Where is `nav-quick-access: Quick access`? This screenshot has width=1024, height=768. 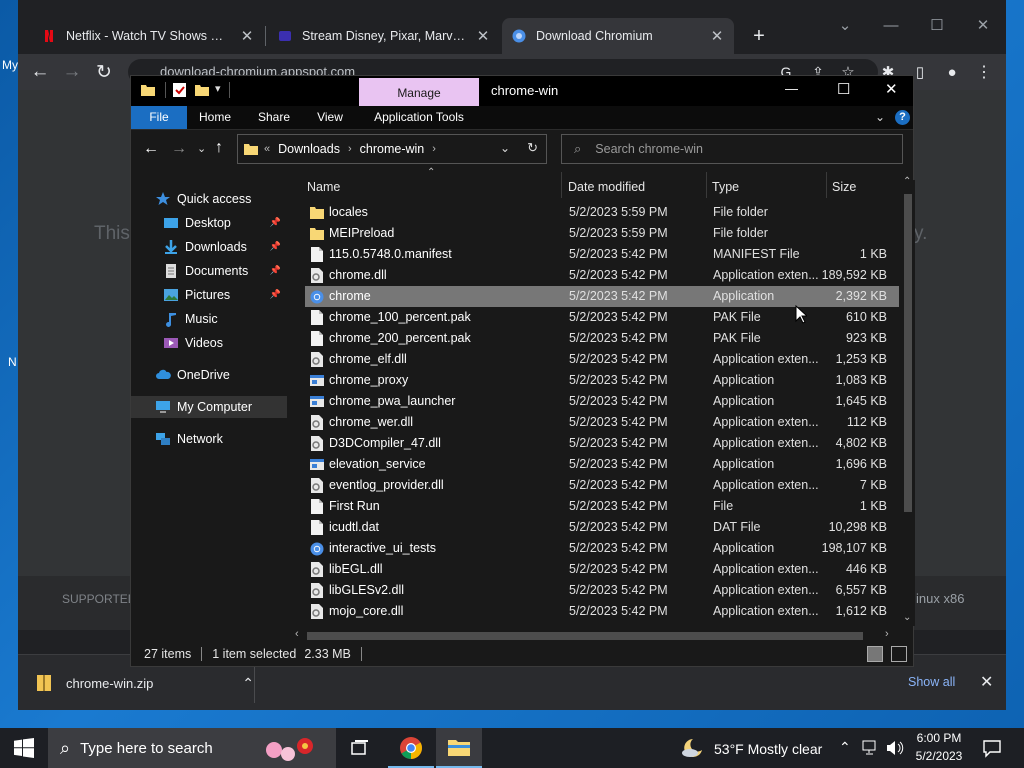
nav-quick-access: Quick access is located at coordinates (209, 199).